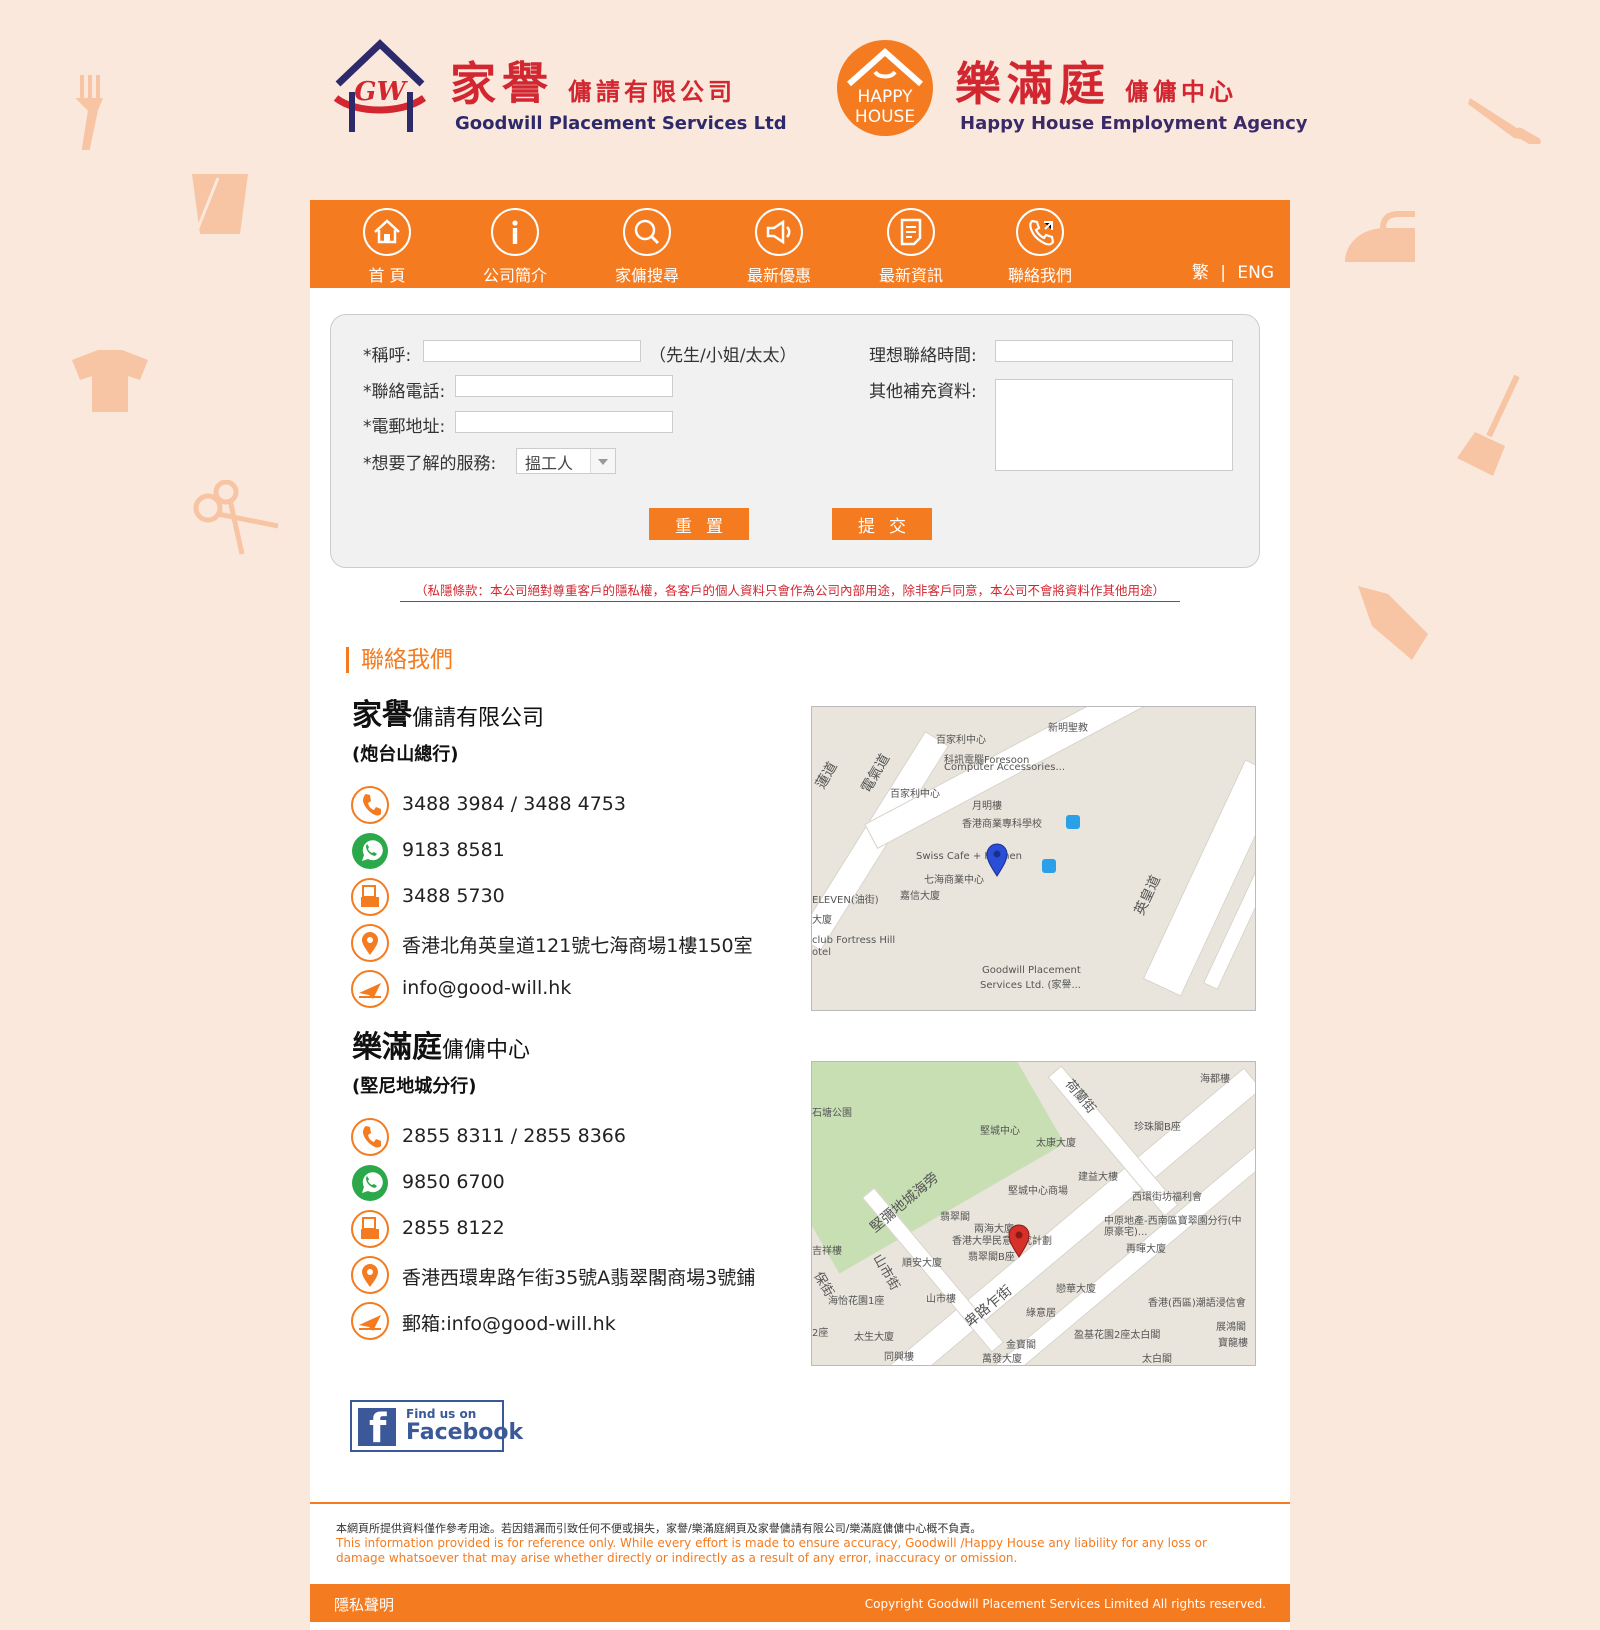 Image resolution: width=1600 pixels, height=1630 pixels. What do you see at coordinates (110, 381) in the screenshot?
I see `shirt-icon` at bounding box center [110, 381].